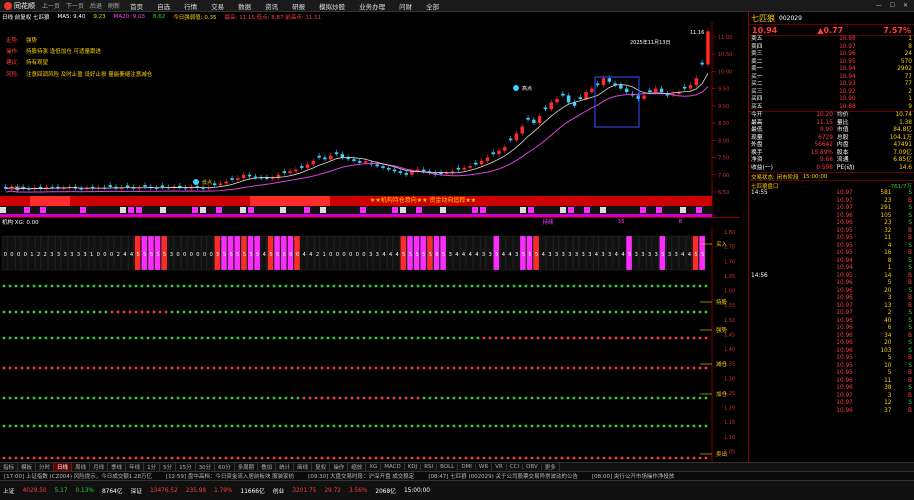 The width and height of the screenshot is (914, 500). Describe the element at coordinates (26, 17) in the screenshot. I see `period-label: 日线 前复权 七匹狼` at that location.